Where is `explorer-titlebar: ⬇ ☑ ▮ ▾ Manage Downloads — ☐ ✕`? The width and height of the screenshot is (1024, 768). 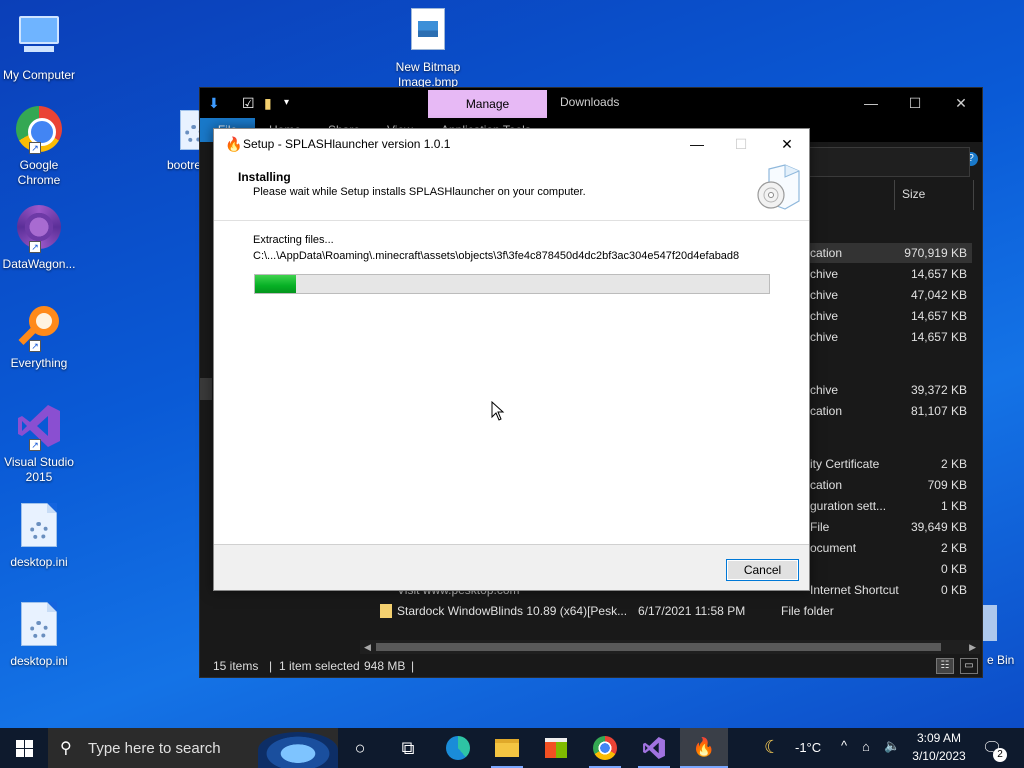
explorer-titlebar: ⬇ ☑ ▮ ▾ Manage Downloads — ☐ ✕ is located at coordinates (591, 103).